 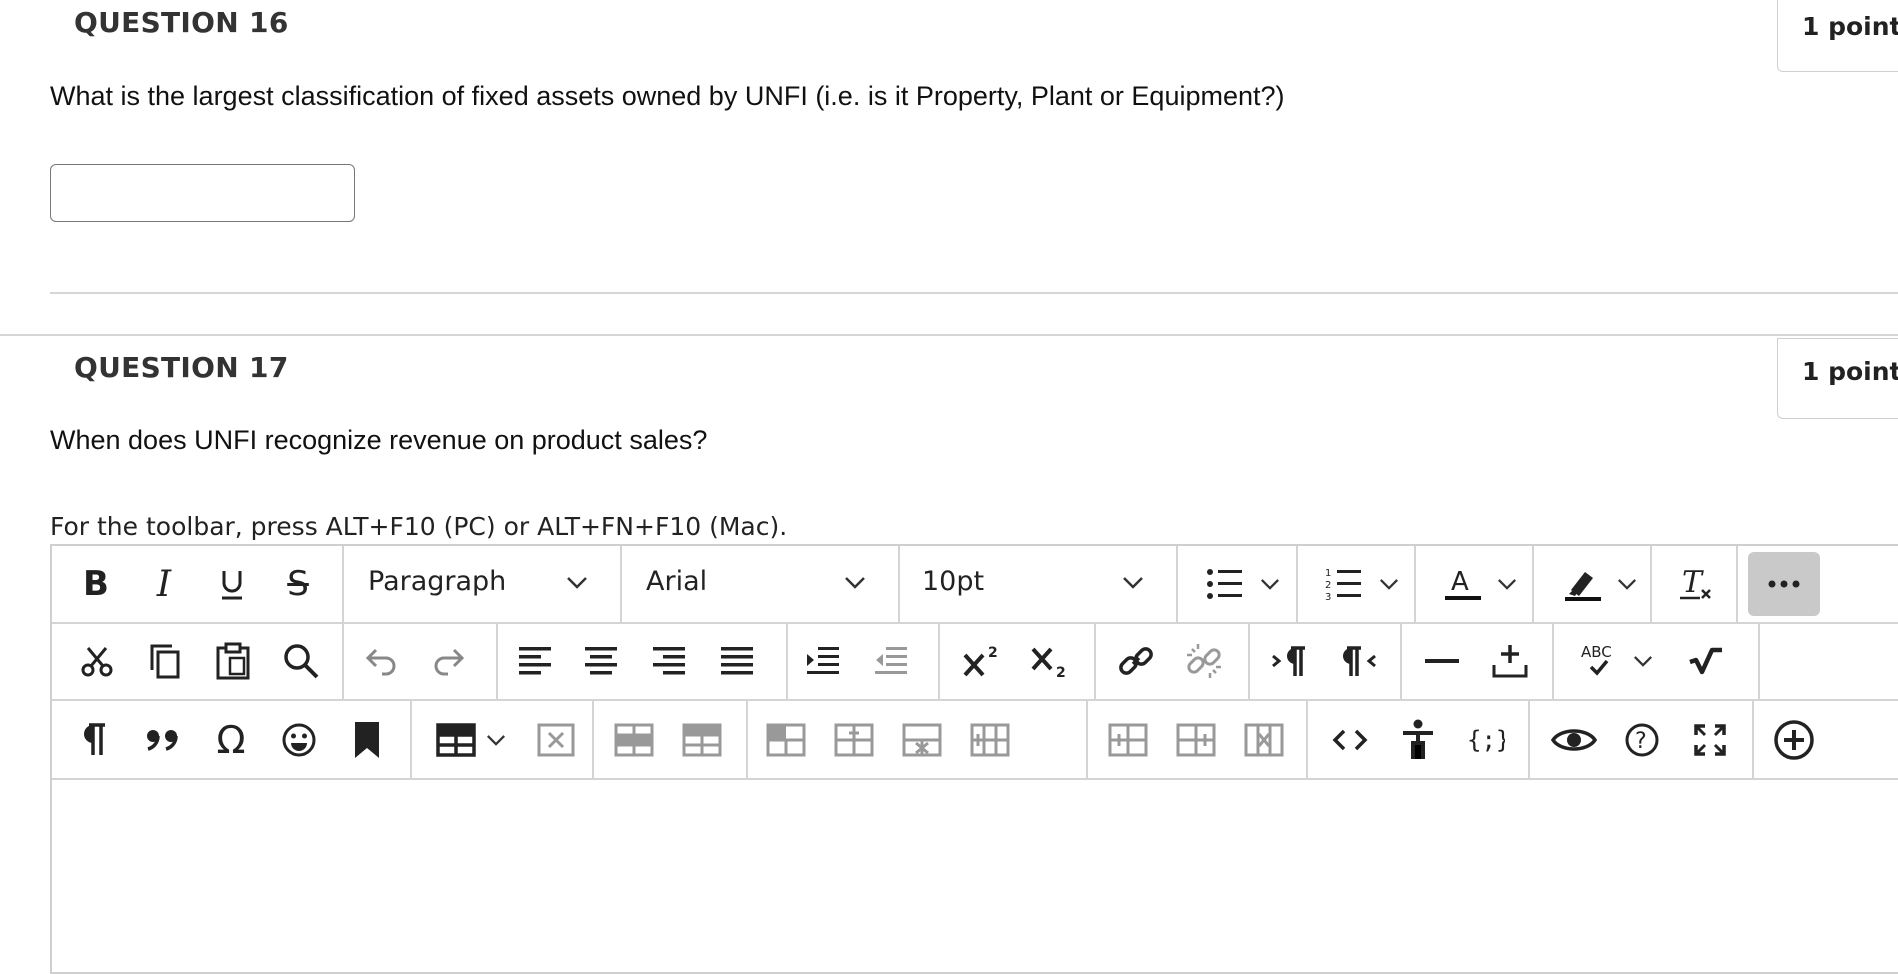 What do you see at coordinates (1480, 584) in the screenshot?
I see `text-color-button: A` at bounding box center [1480, 584].